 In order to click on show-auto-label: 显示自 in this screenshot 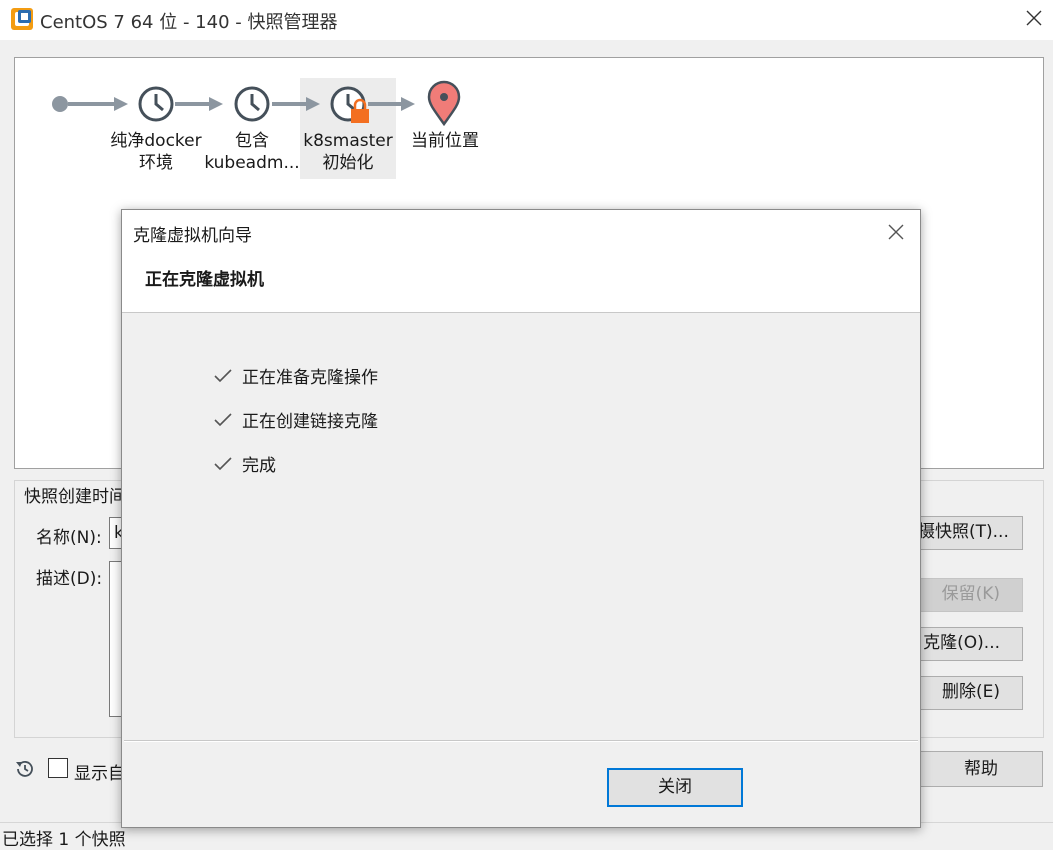, I will do `click(99, 774)`.